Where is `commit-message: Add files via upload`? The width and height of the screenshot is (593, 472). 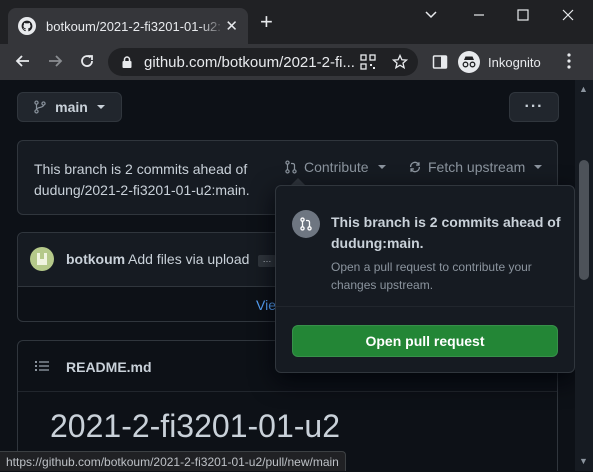
commit-message: Add files via upload is located at coordinates (188, 259).